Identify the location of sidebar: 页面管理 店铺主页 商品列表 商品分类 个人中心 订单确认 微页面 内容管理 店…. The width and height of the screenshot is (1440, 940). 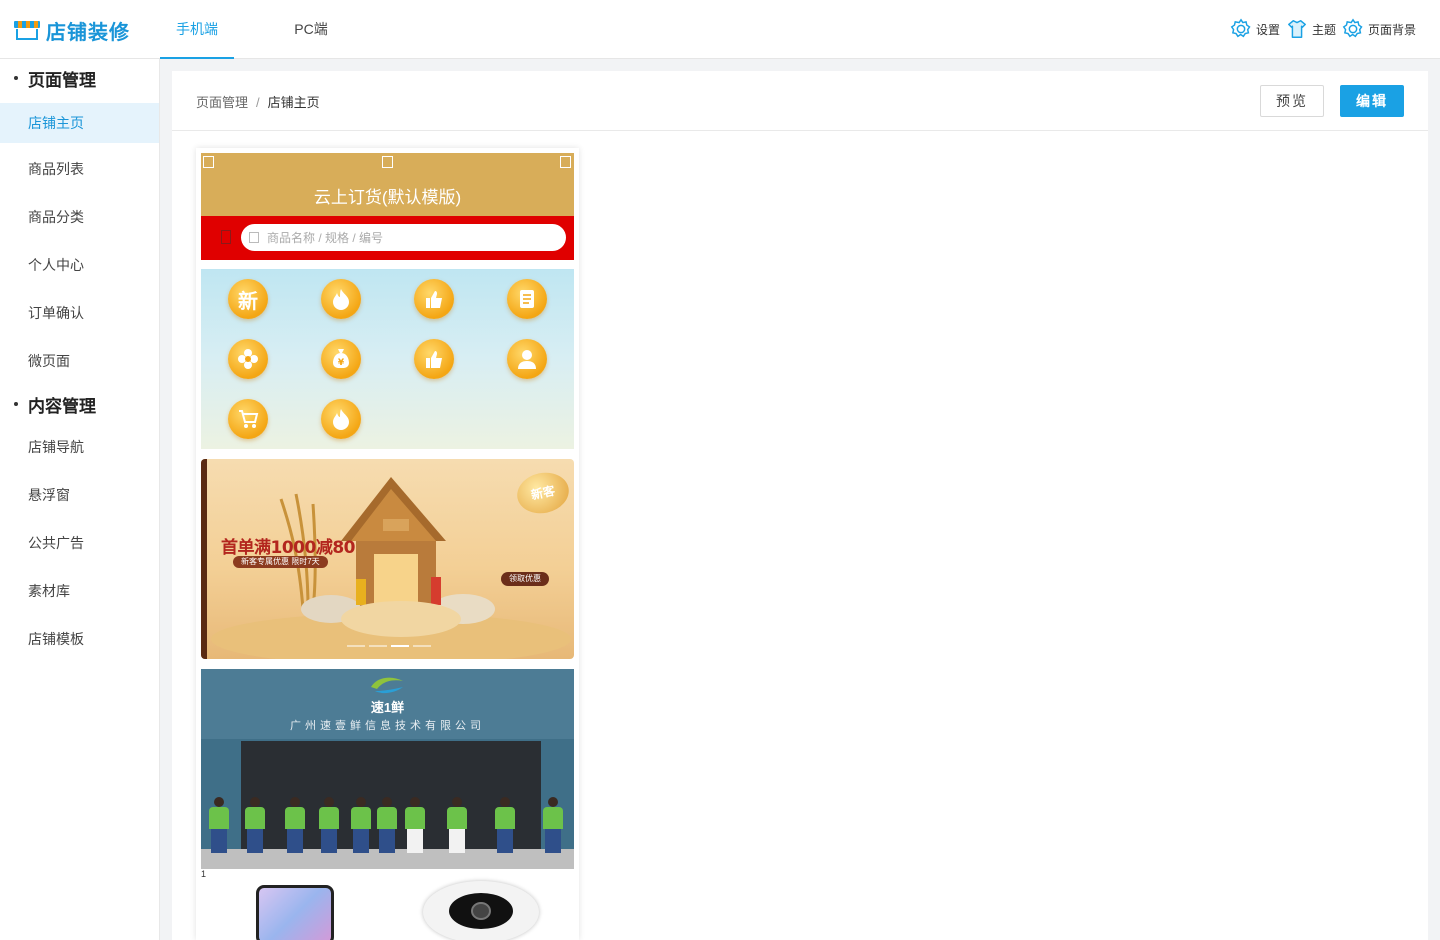
(80, 499).